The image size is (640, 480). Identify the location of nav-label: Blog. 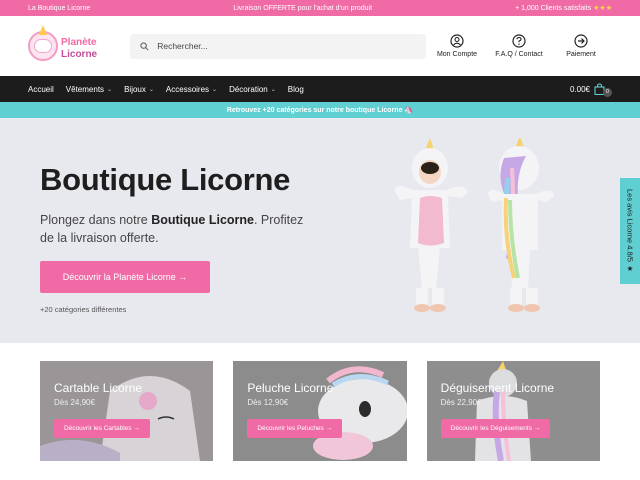
(295, 89).